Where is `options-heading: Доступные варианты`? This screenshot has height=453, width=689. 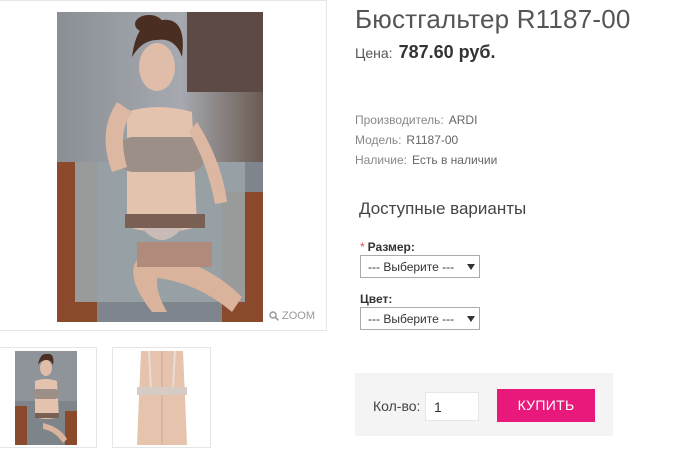 options-heading: Доступные варианты is located at coordinates (443, 208).